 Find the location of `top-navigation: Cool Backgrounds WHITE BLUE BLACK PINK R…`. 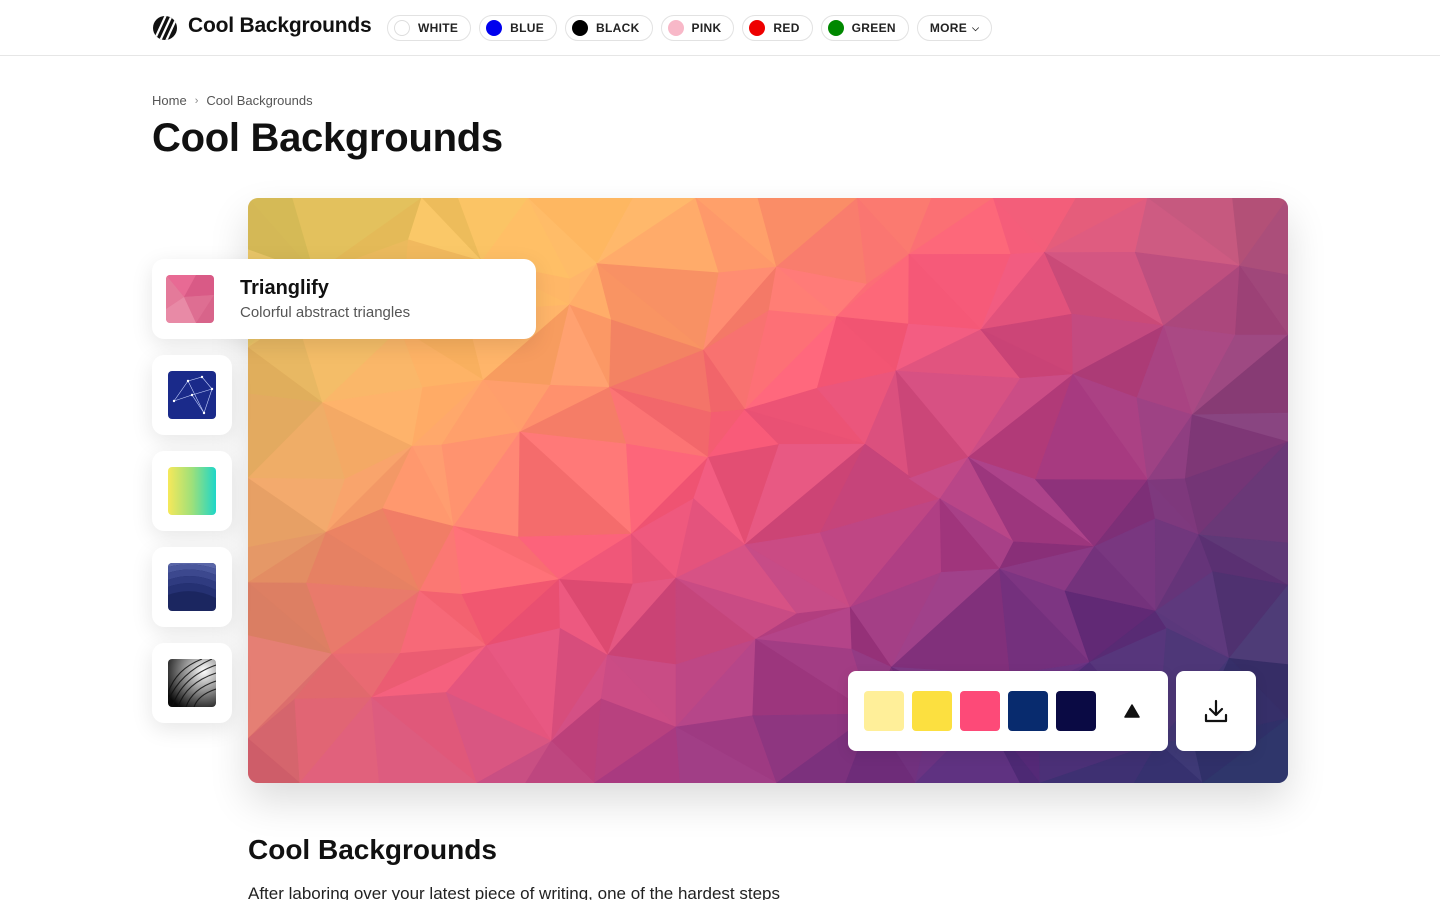

top-navigation: Cool Backgrounds WHITE BLUE BLACK PINK R… is located at coordinates (720, 28).